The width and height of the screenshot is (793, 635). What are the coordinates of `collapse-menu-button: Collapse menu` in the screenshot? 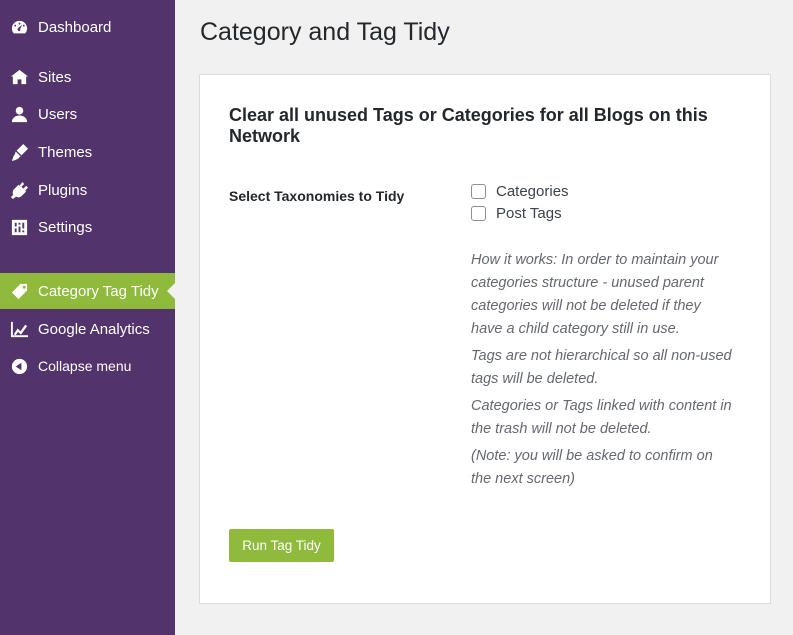 It's located at (87, 366).